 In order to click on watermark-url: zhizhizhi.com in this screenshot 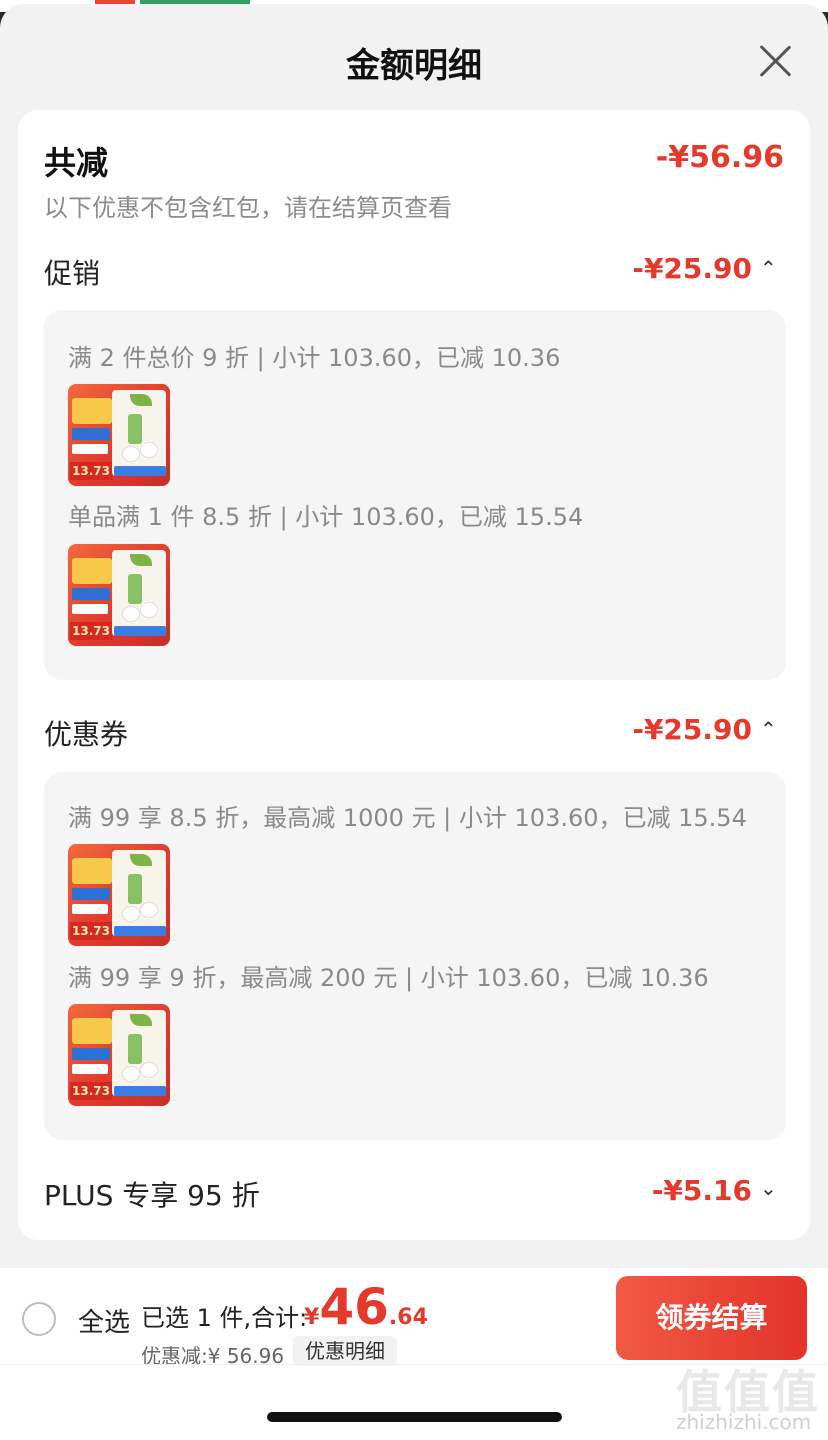, I will do `click(744, 1422)`.